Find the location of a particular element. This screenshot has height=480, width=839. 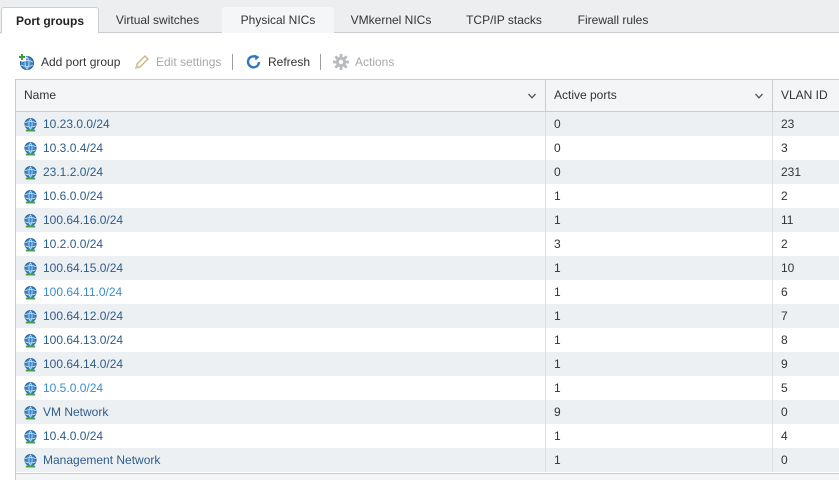

table-row: 100.64.16.0/24 1 11 is located at coordinates (427, 220).